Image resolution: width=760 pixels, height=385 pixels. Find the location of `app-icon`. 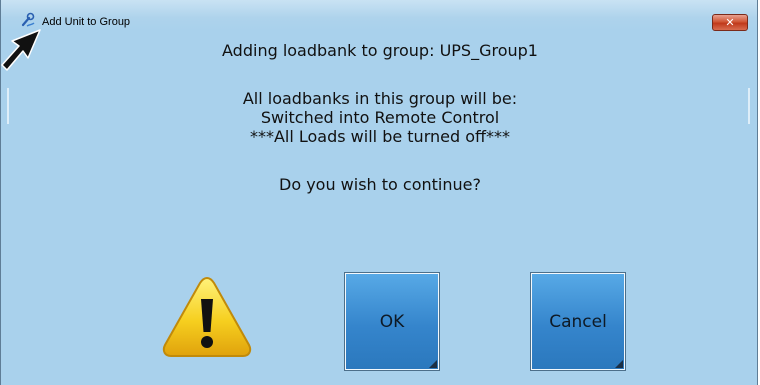

app-icon is located at coordinates (28, 19).